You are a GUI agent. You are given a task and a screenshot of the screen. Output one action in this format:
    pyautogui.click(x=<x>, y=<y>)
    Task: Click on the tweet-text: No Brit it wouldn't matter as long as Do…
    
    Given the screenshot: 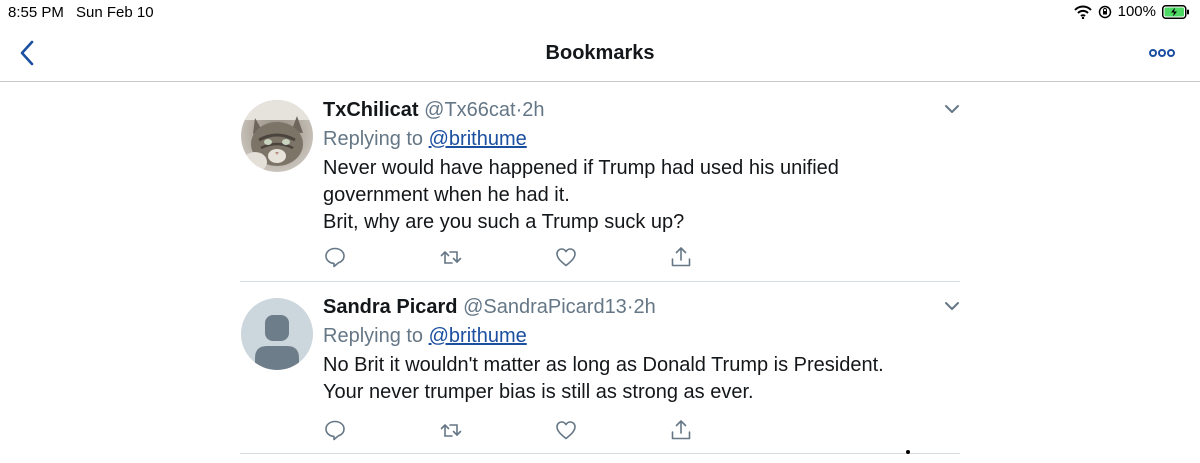 What is the action you would take?
    pyautogui.click(x=621, y=379)
    